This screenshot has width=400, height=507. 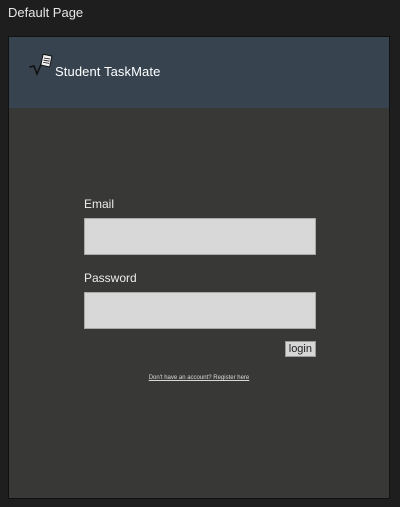 I want to click on password-field, so click(x=200, y=310).